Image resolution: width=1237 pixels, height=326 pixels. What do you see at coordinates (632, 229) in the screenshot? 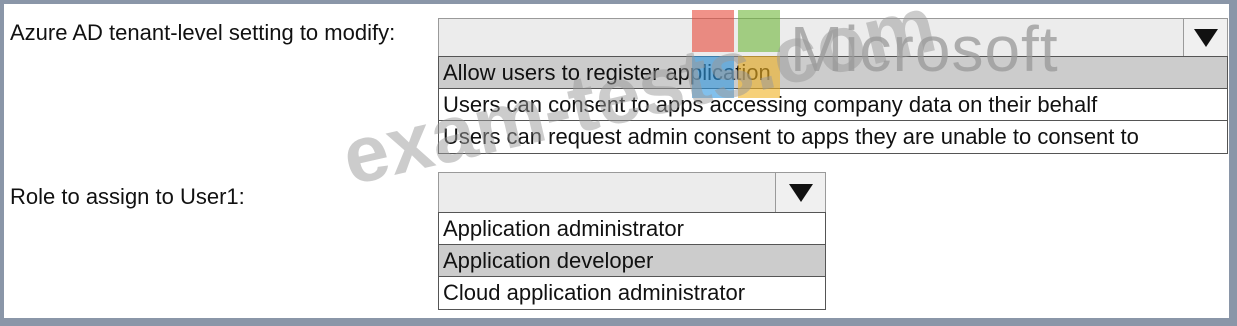
I see `role-option-application-administrator: Application administrator` at bounding box center [632, 229].